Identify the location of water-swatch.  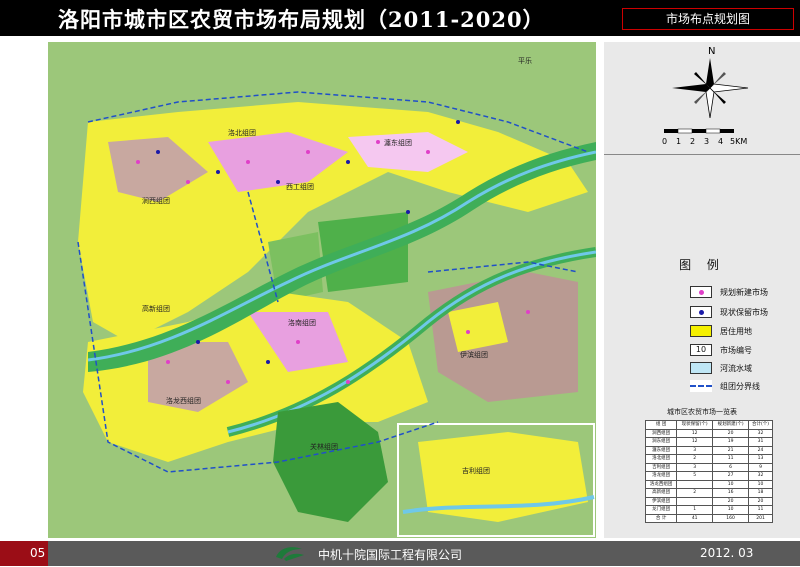
(701, 368).